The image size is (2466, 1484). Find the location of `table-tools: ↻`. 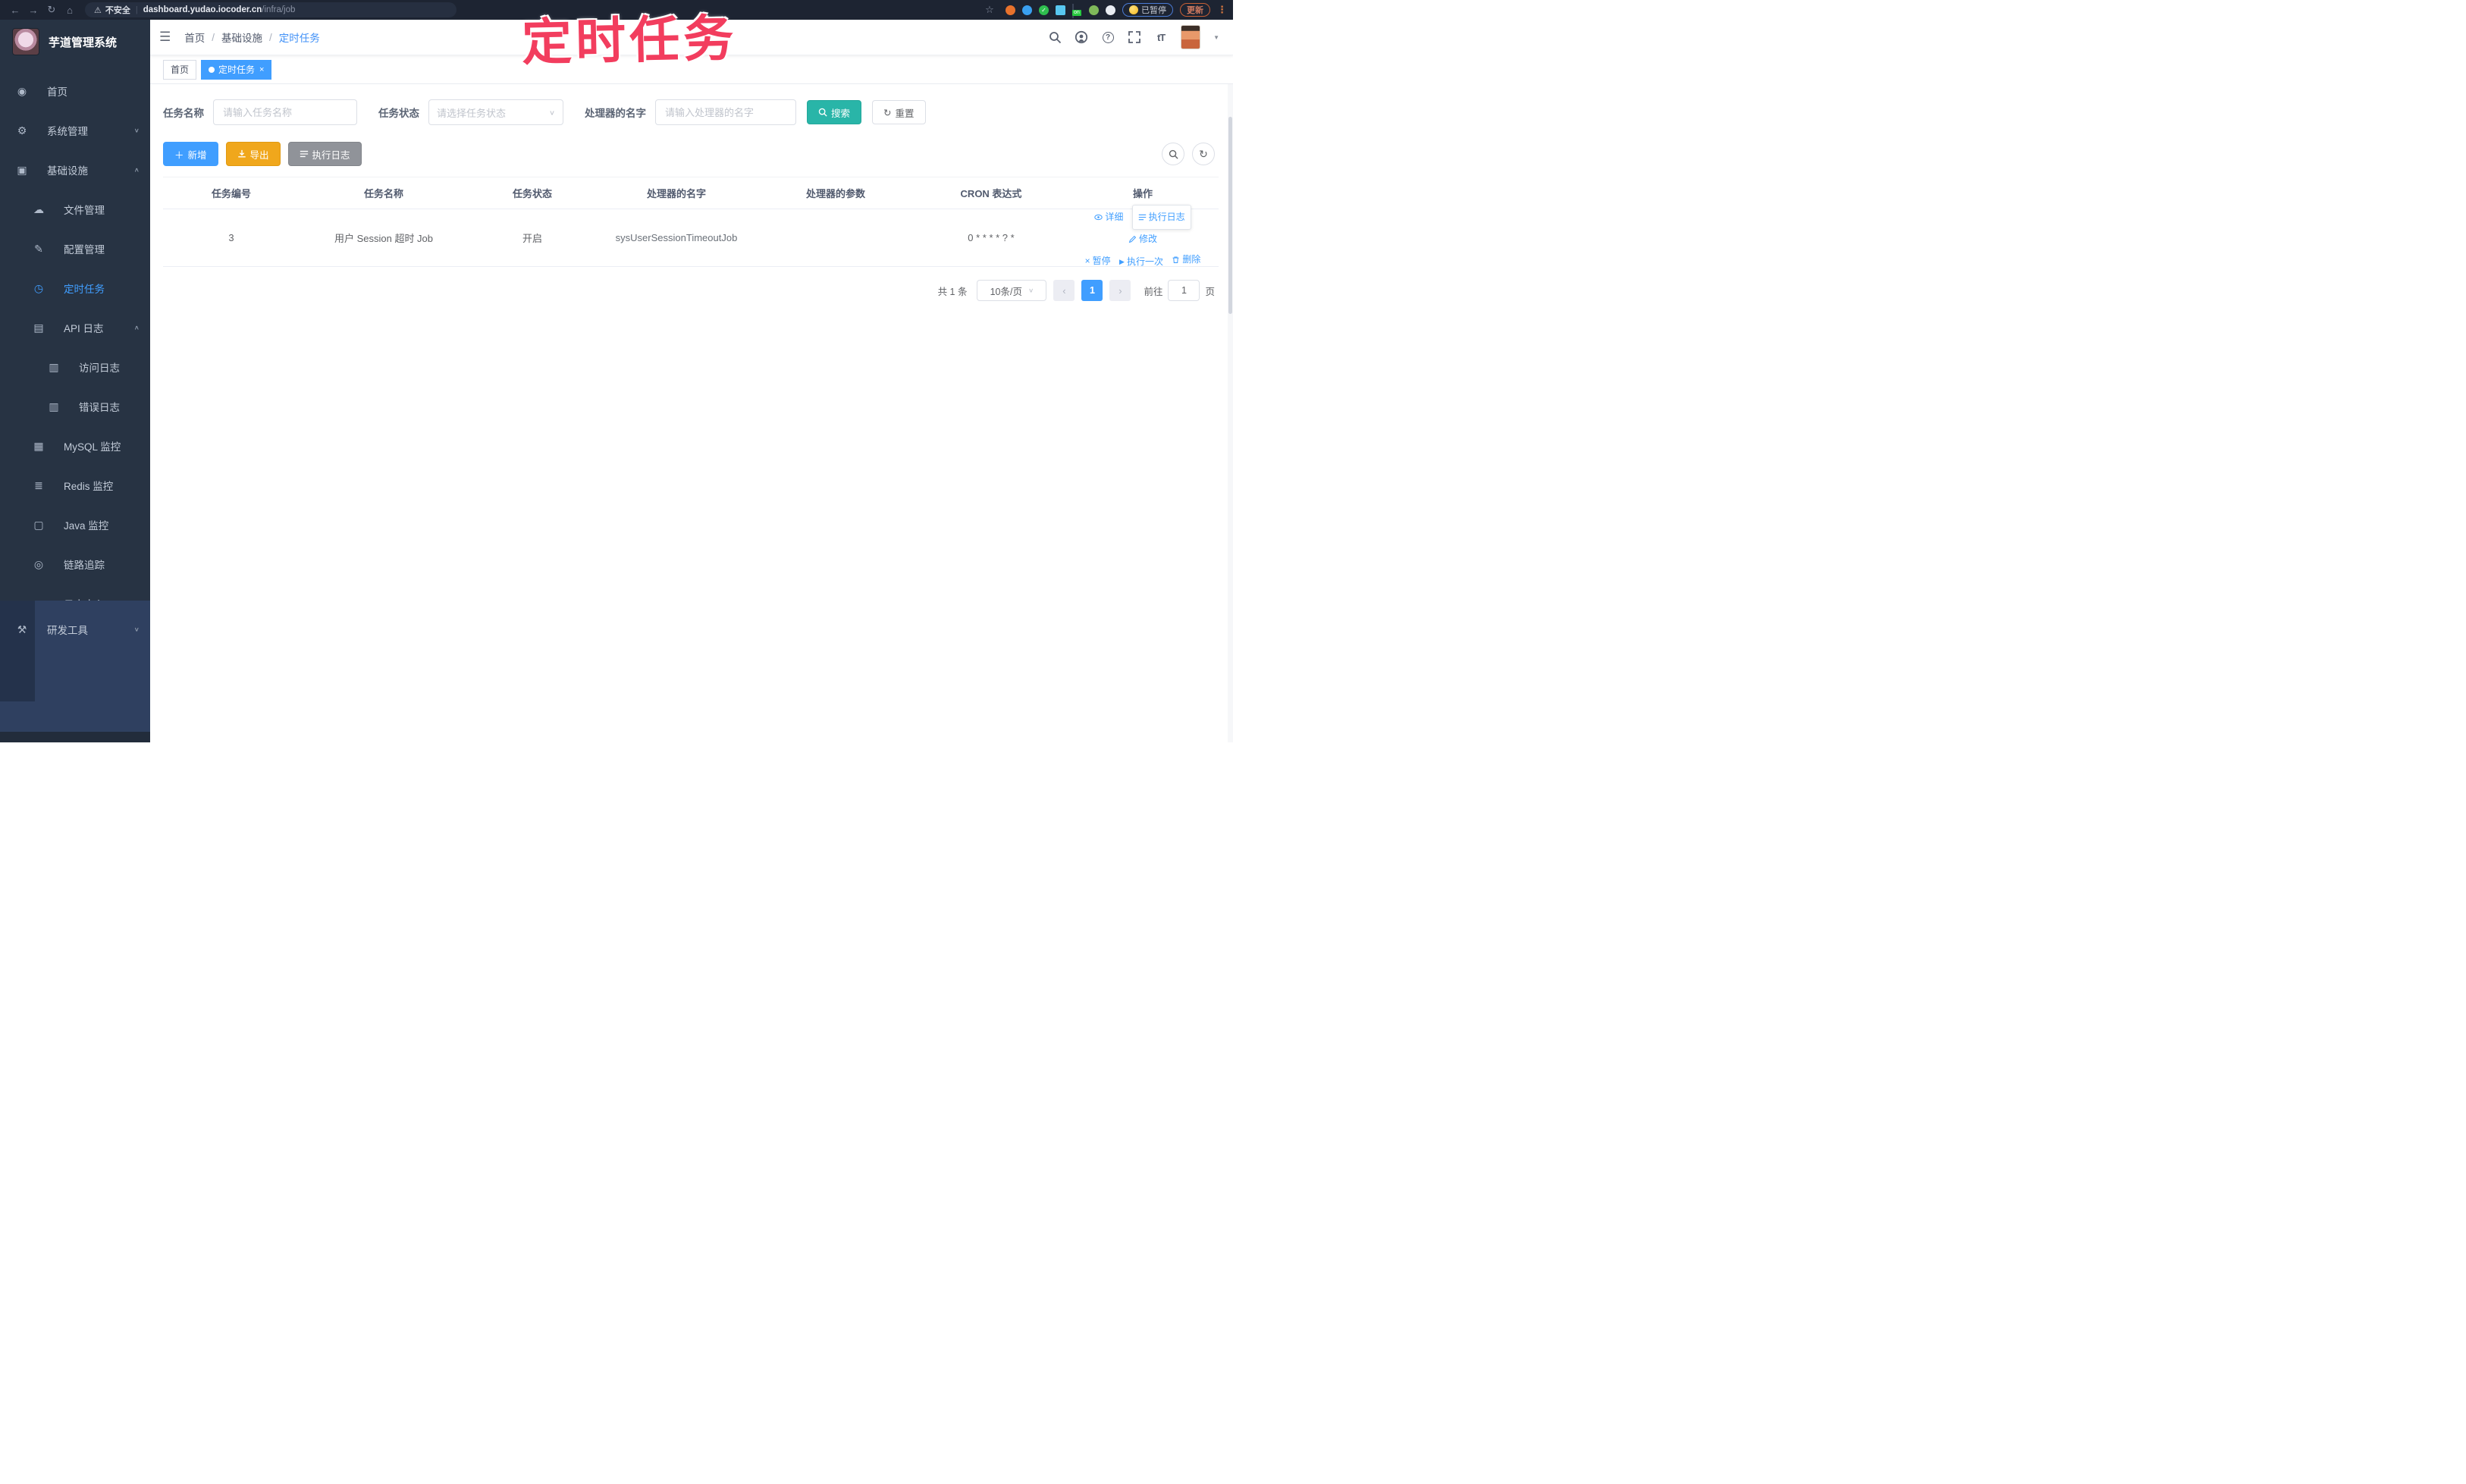

table-tools: ↻ is located at coordinates (1193, 154).